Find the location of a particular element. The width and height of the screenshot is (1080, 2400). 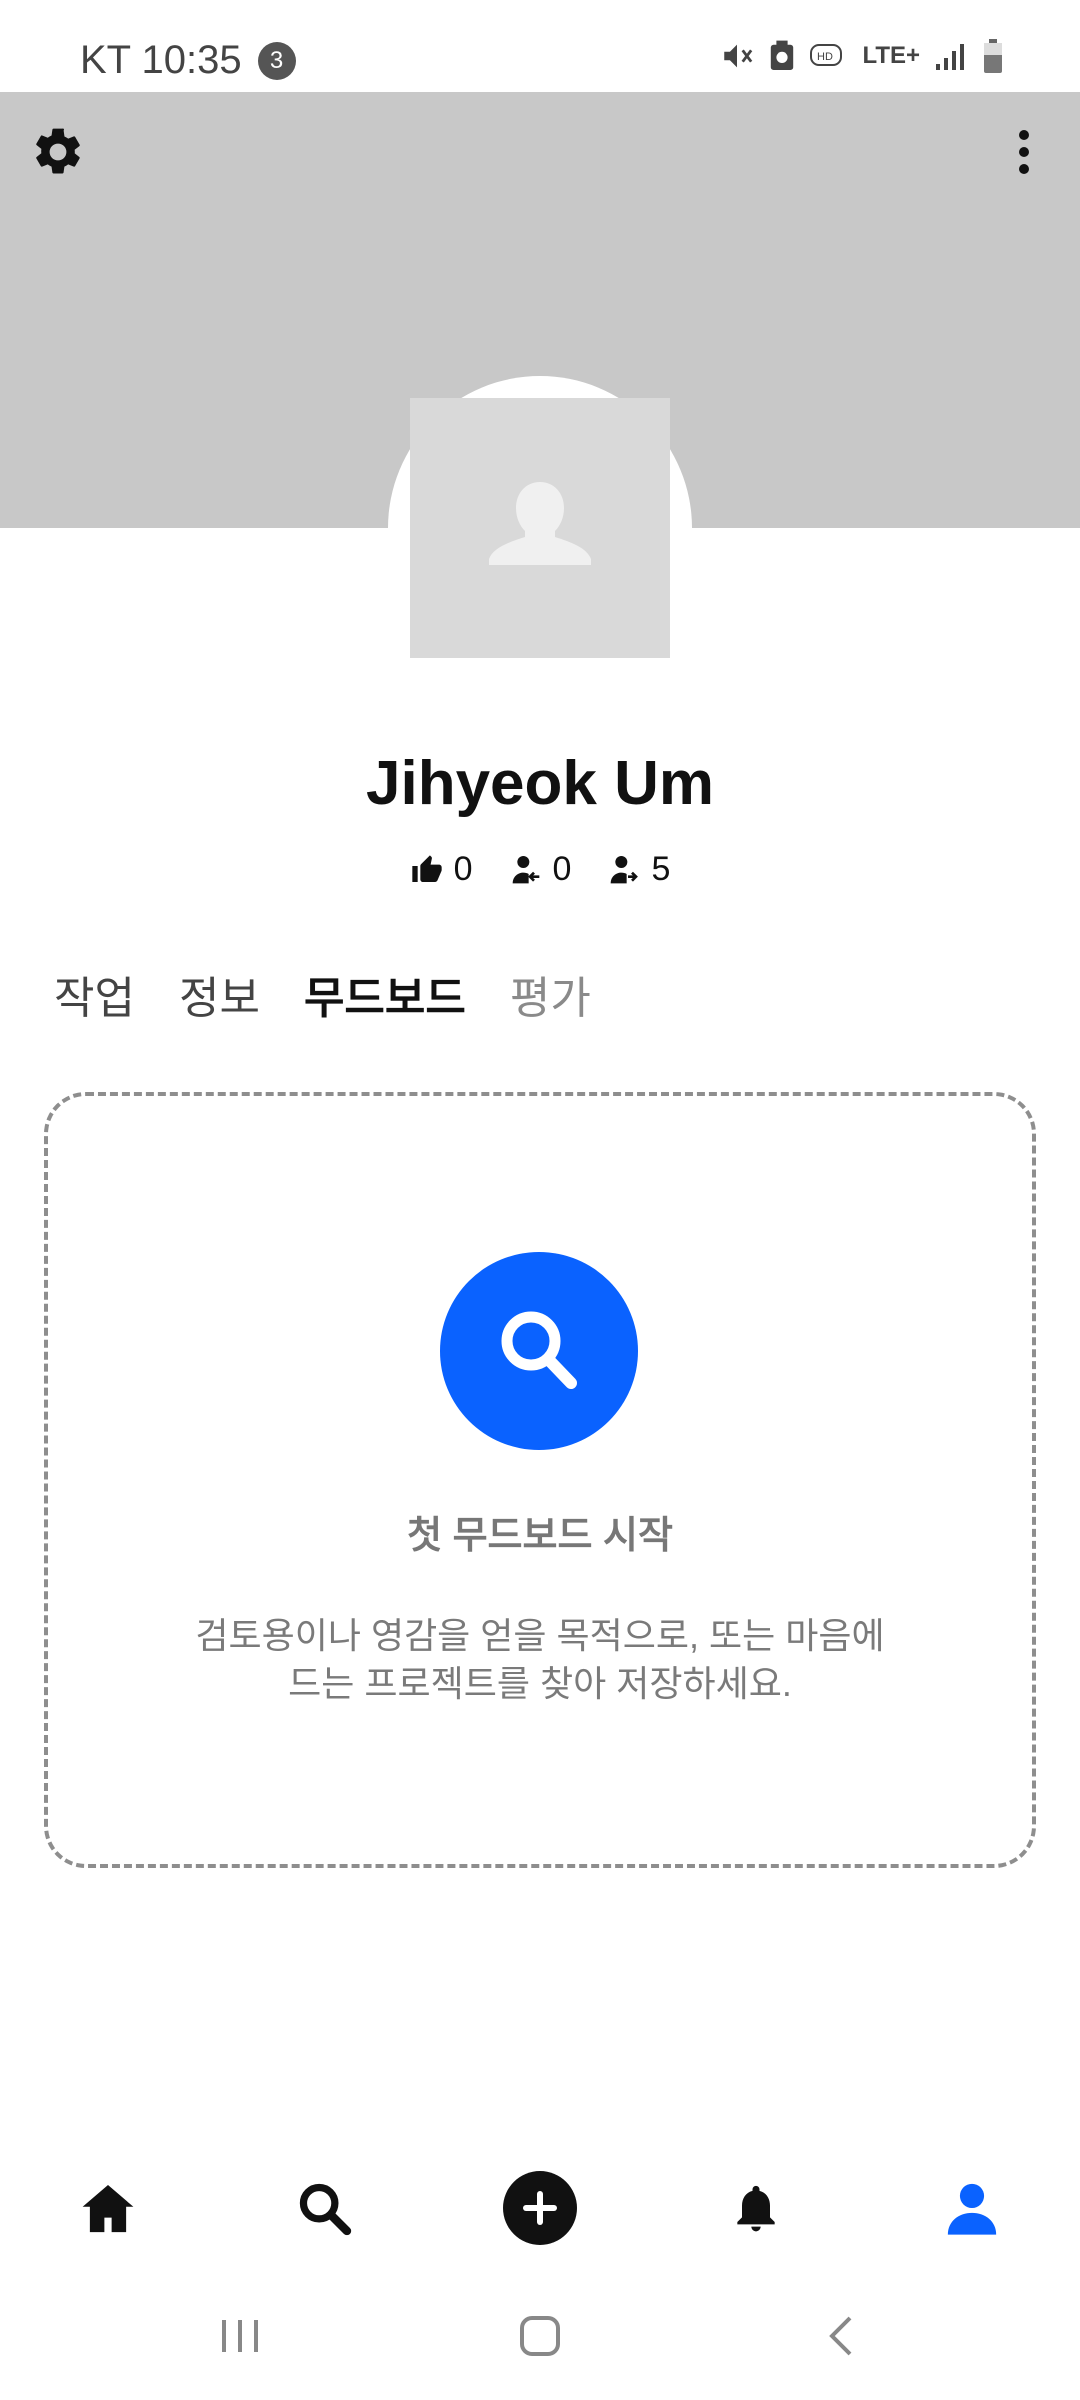

recycle-icon is located at coordinates (782, 55).